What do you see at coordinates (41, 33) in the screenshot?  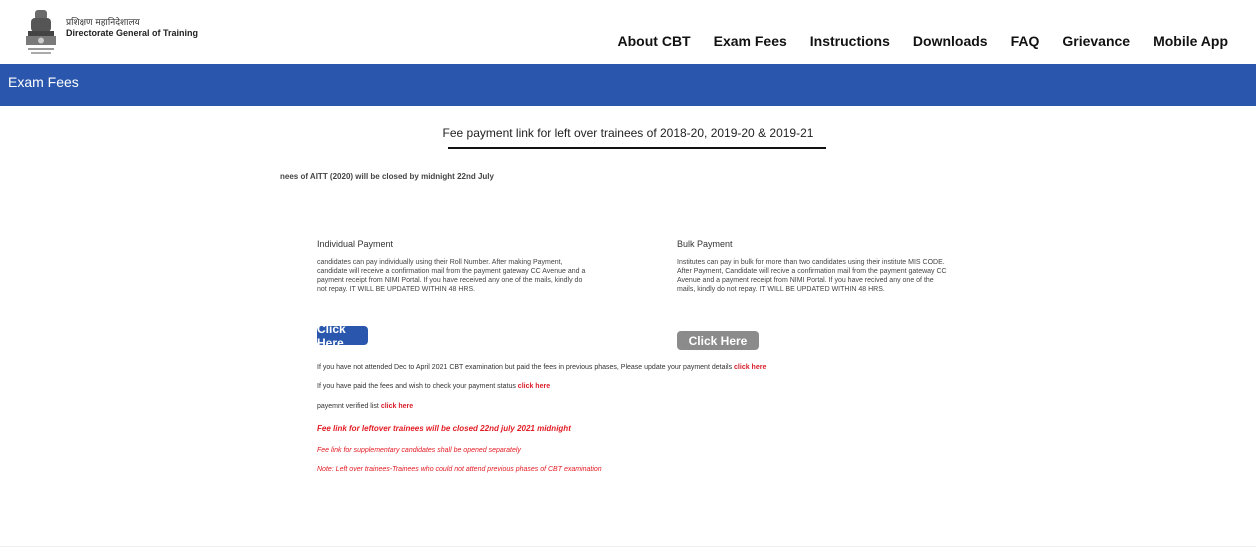 I see `national-emblem-icon` at bounding box center [41, 33].